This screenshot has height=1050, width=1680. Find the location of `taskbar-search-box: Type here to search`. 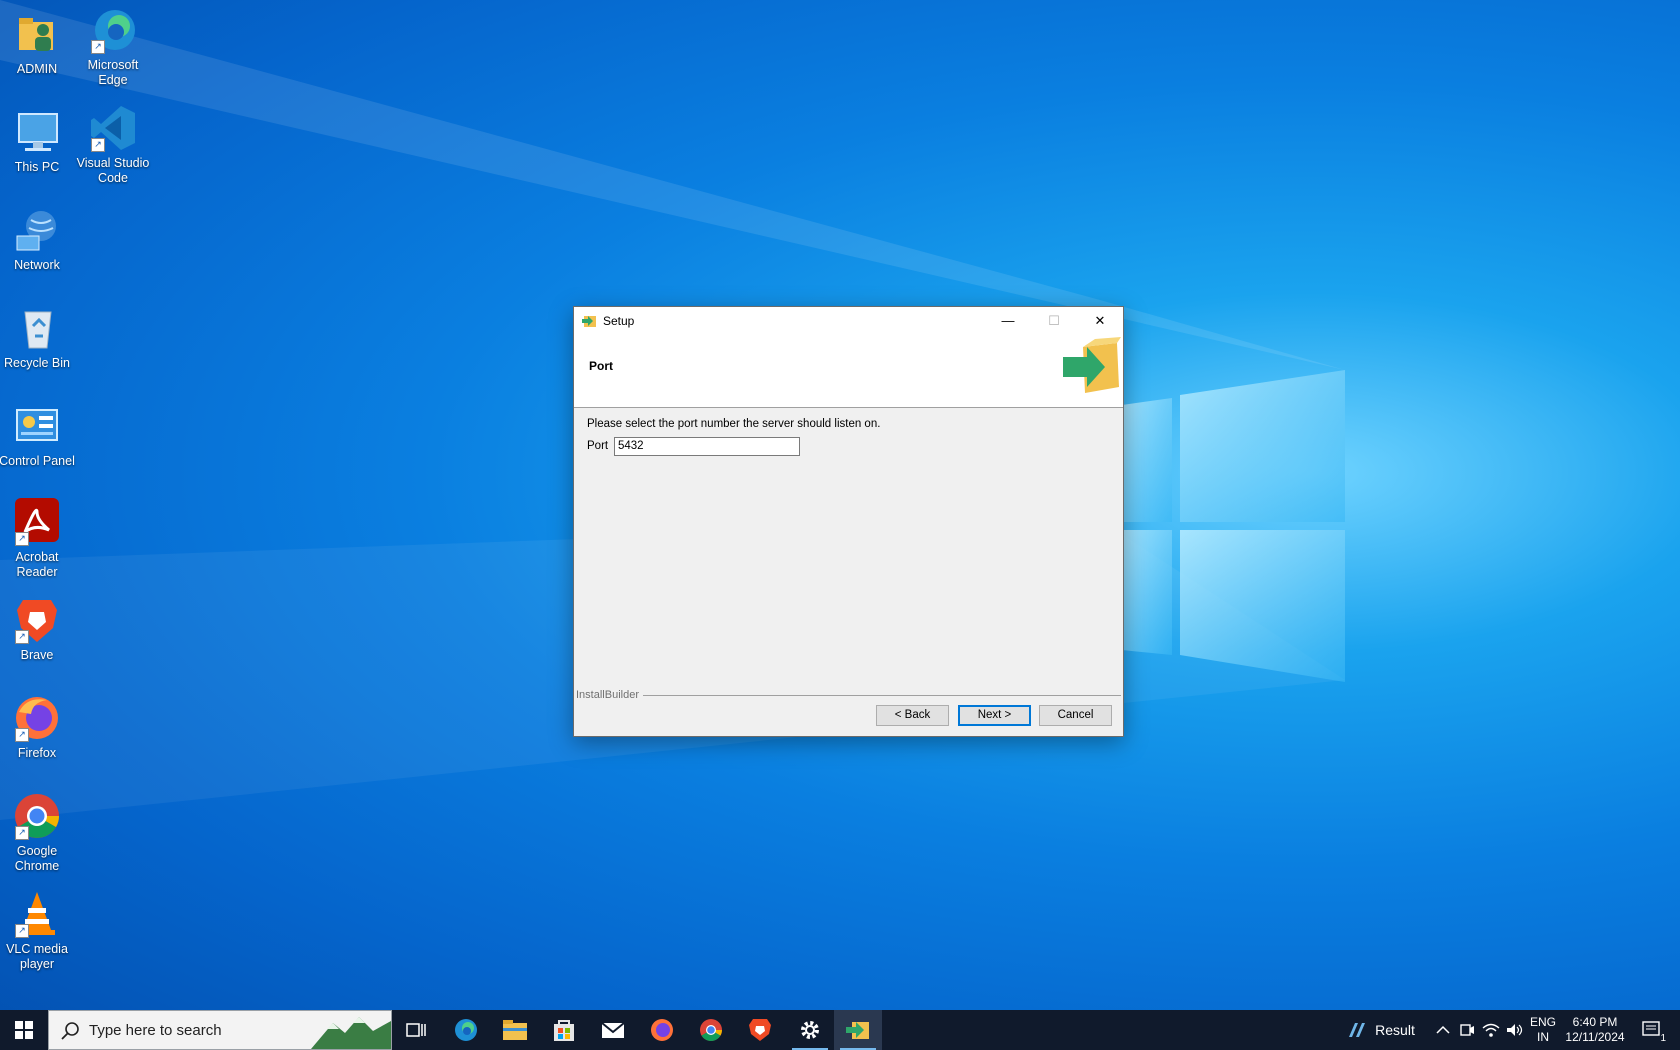

taskbar-search-box: Type here to search is located at coordinates (220, 1030).